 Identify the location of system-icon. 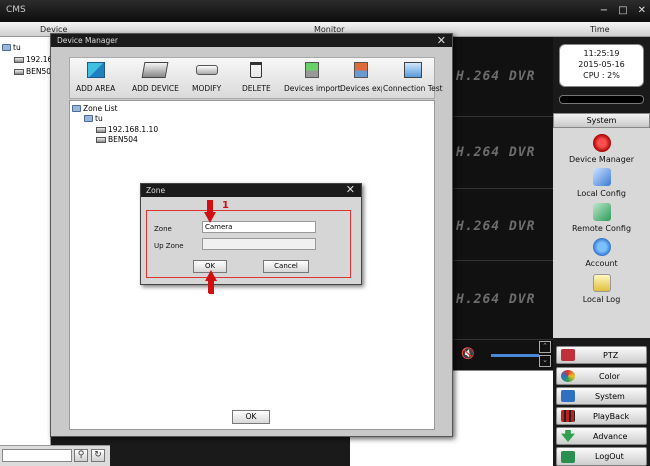
(568, 396).